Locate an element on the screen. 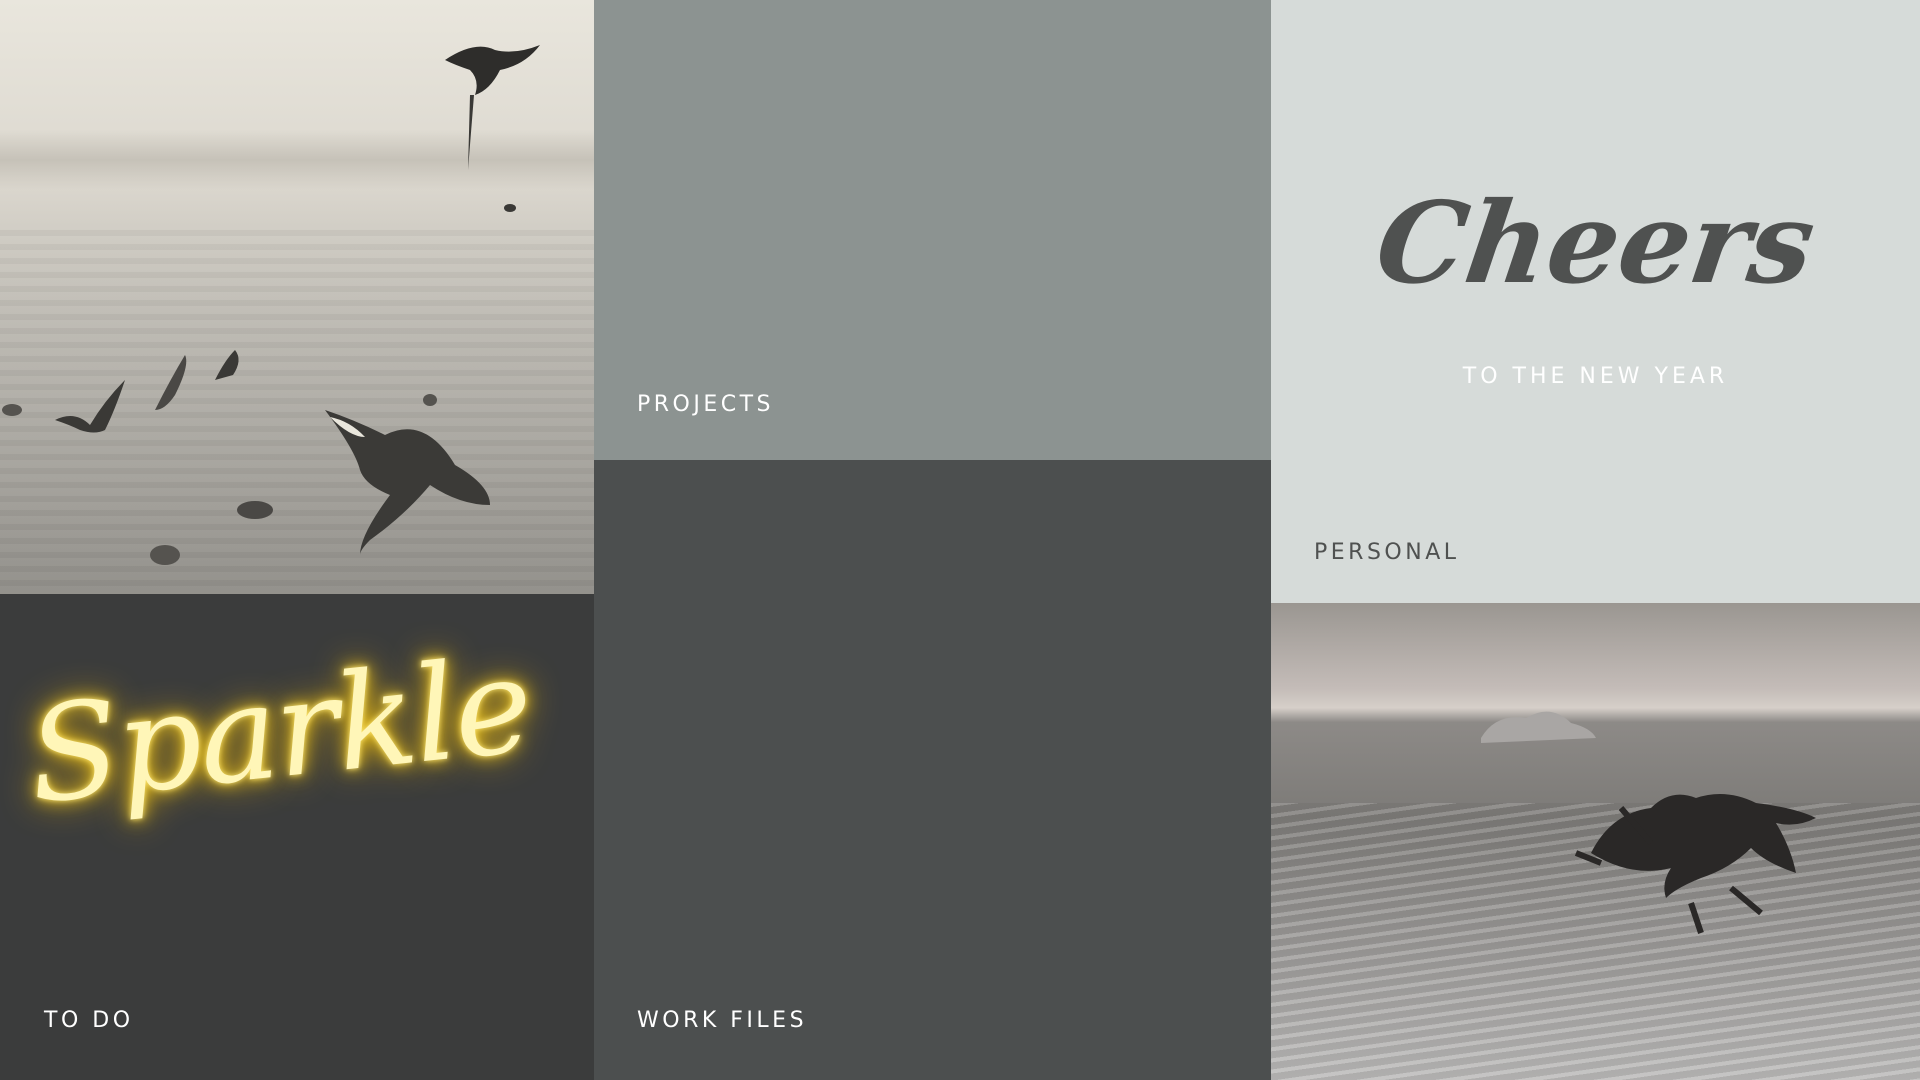  sparkle-neon-text: Sparkle is located at coordinates (279, 731).